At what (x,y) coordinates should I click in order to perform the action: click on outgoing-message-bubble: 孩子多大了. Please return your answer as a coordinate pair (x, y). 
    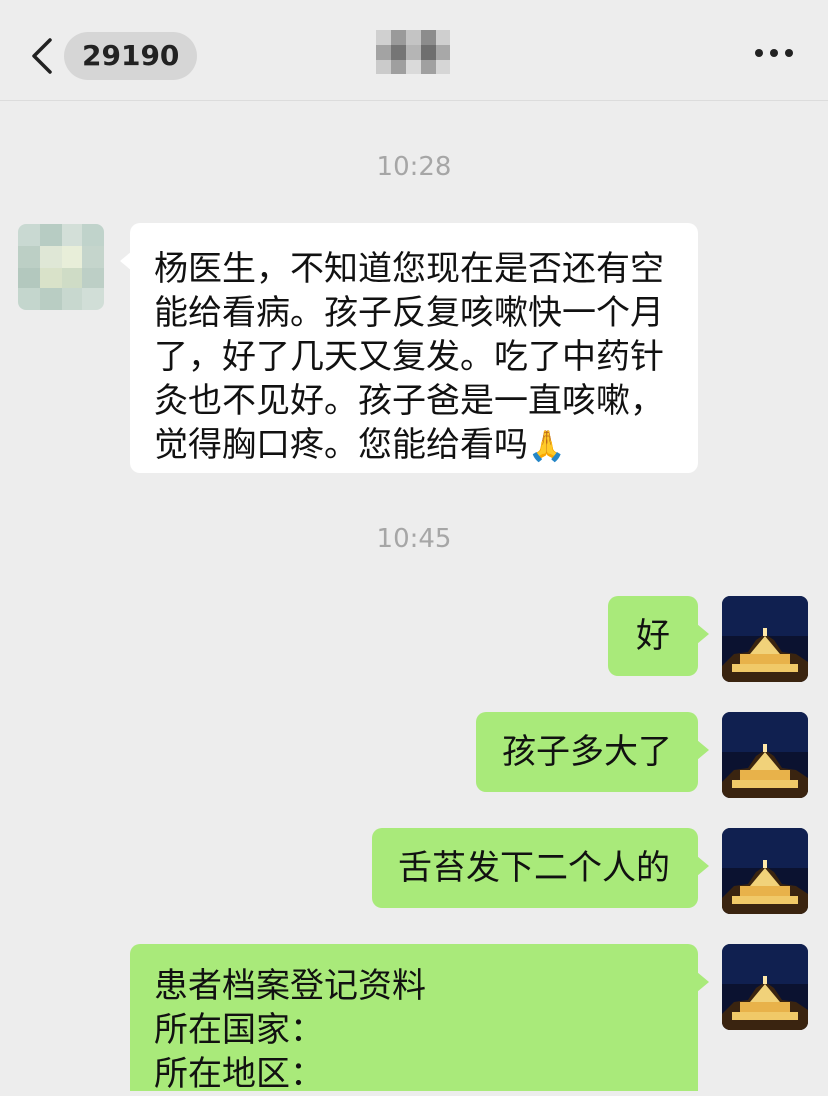
    Looking at the image, I should click on (592, 752).